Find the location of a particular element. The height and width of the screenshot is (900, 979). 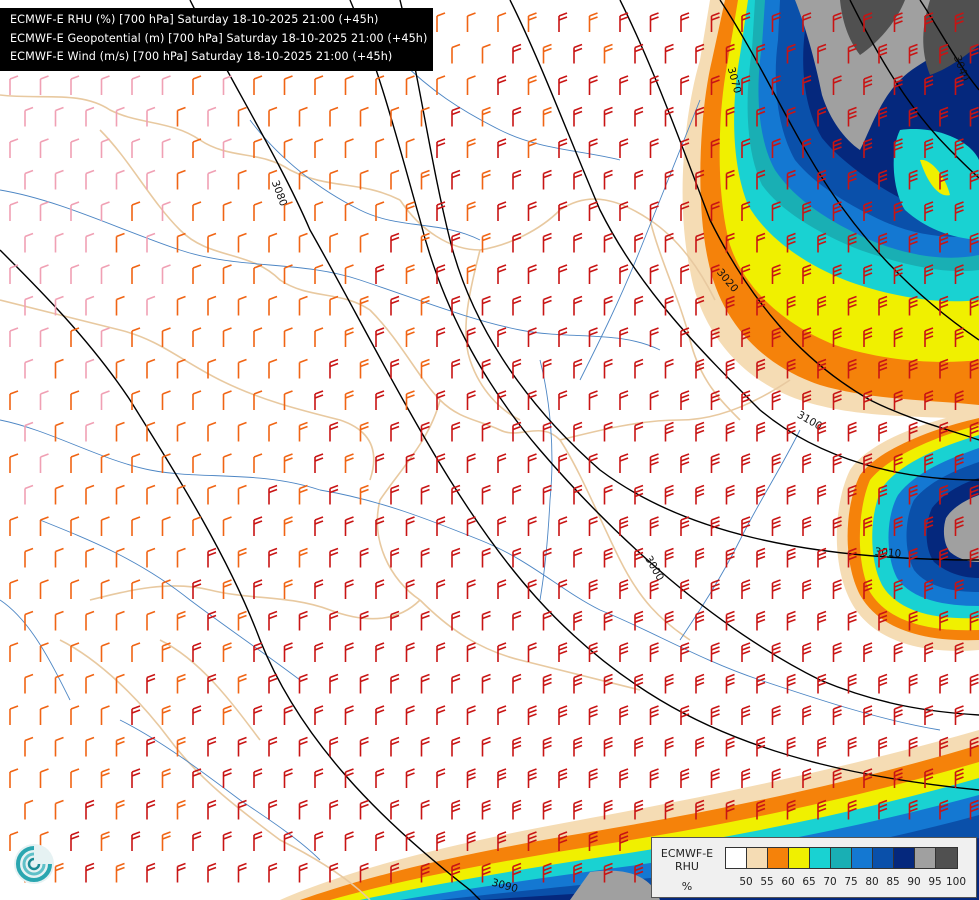

legend-tick: 65 is located at coordinates (809, 882).